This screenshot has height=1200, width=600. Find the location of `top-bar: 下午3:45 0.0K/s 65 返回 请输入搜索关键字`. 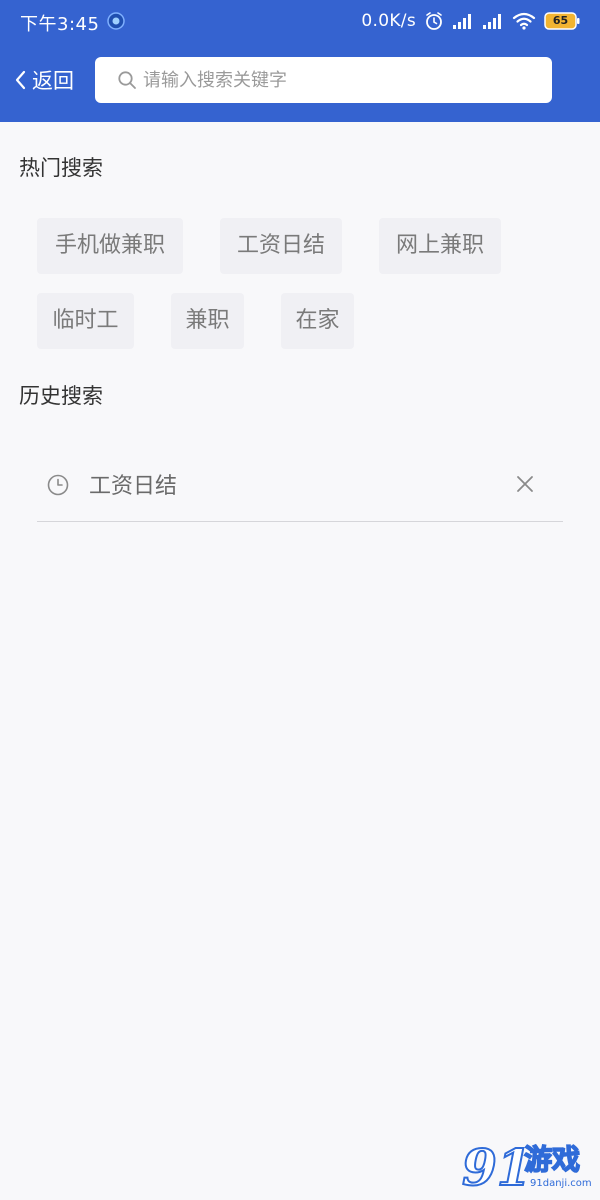

top-bar: 下午3:45 0.0K/s 65 返回 请输入搜索关键字 is located at coordinates (300, 61).